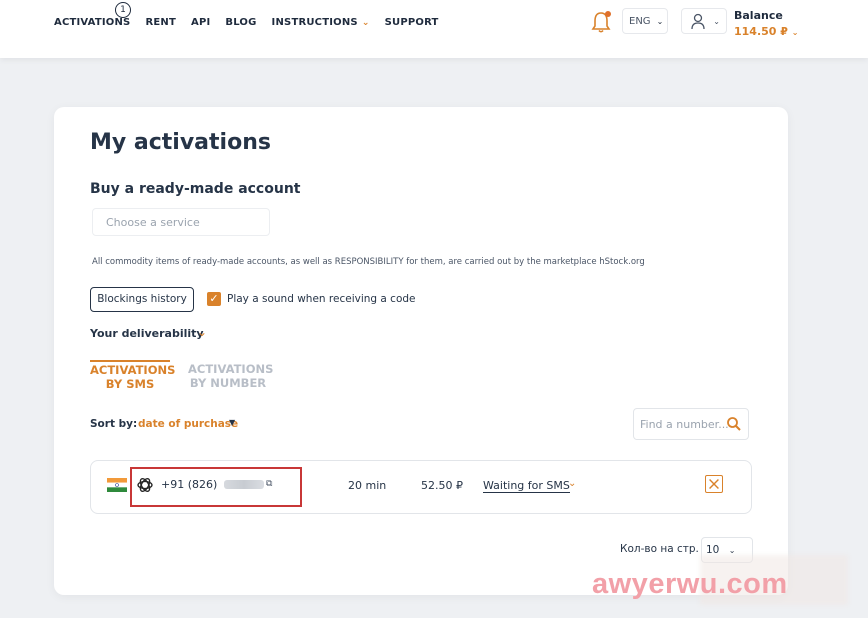 Image resolution: width=868 pixels, height=618 pixels. Describe the element at coordinates (314, 22) in the screenshot. I see `nav-instructions-label: INSTRUCTIONS` at that location.